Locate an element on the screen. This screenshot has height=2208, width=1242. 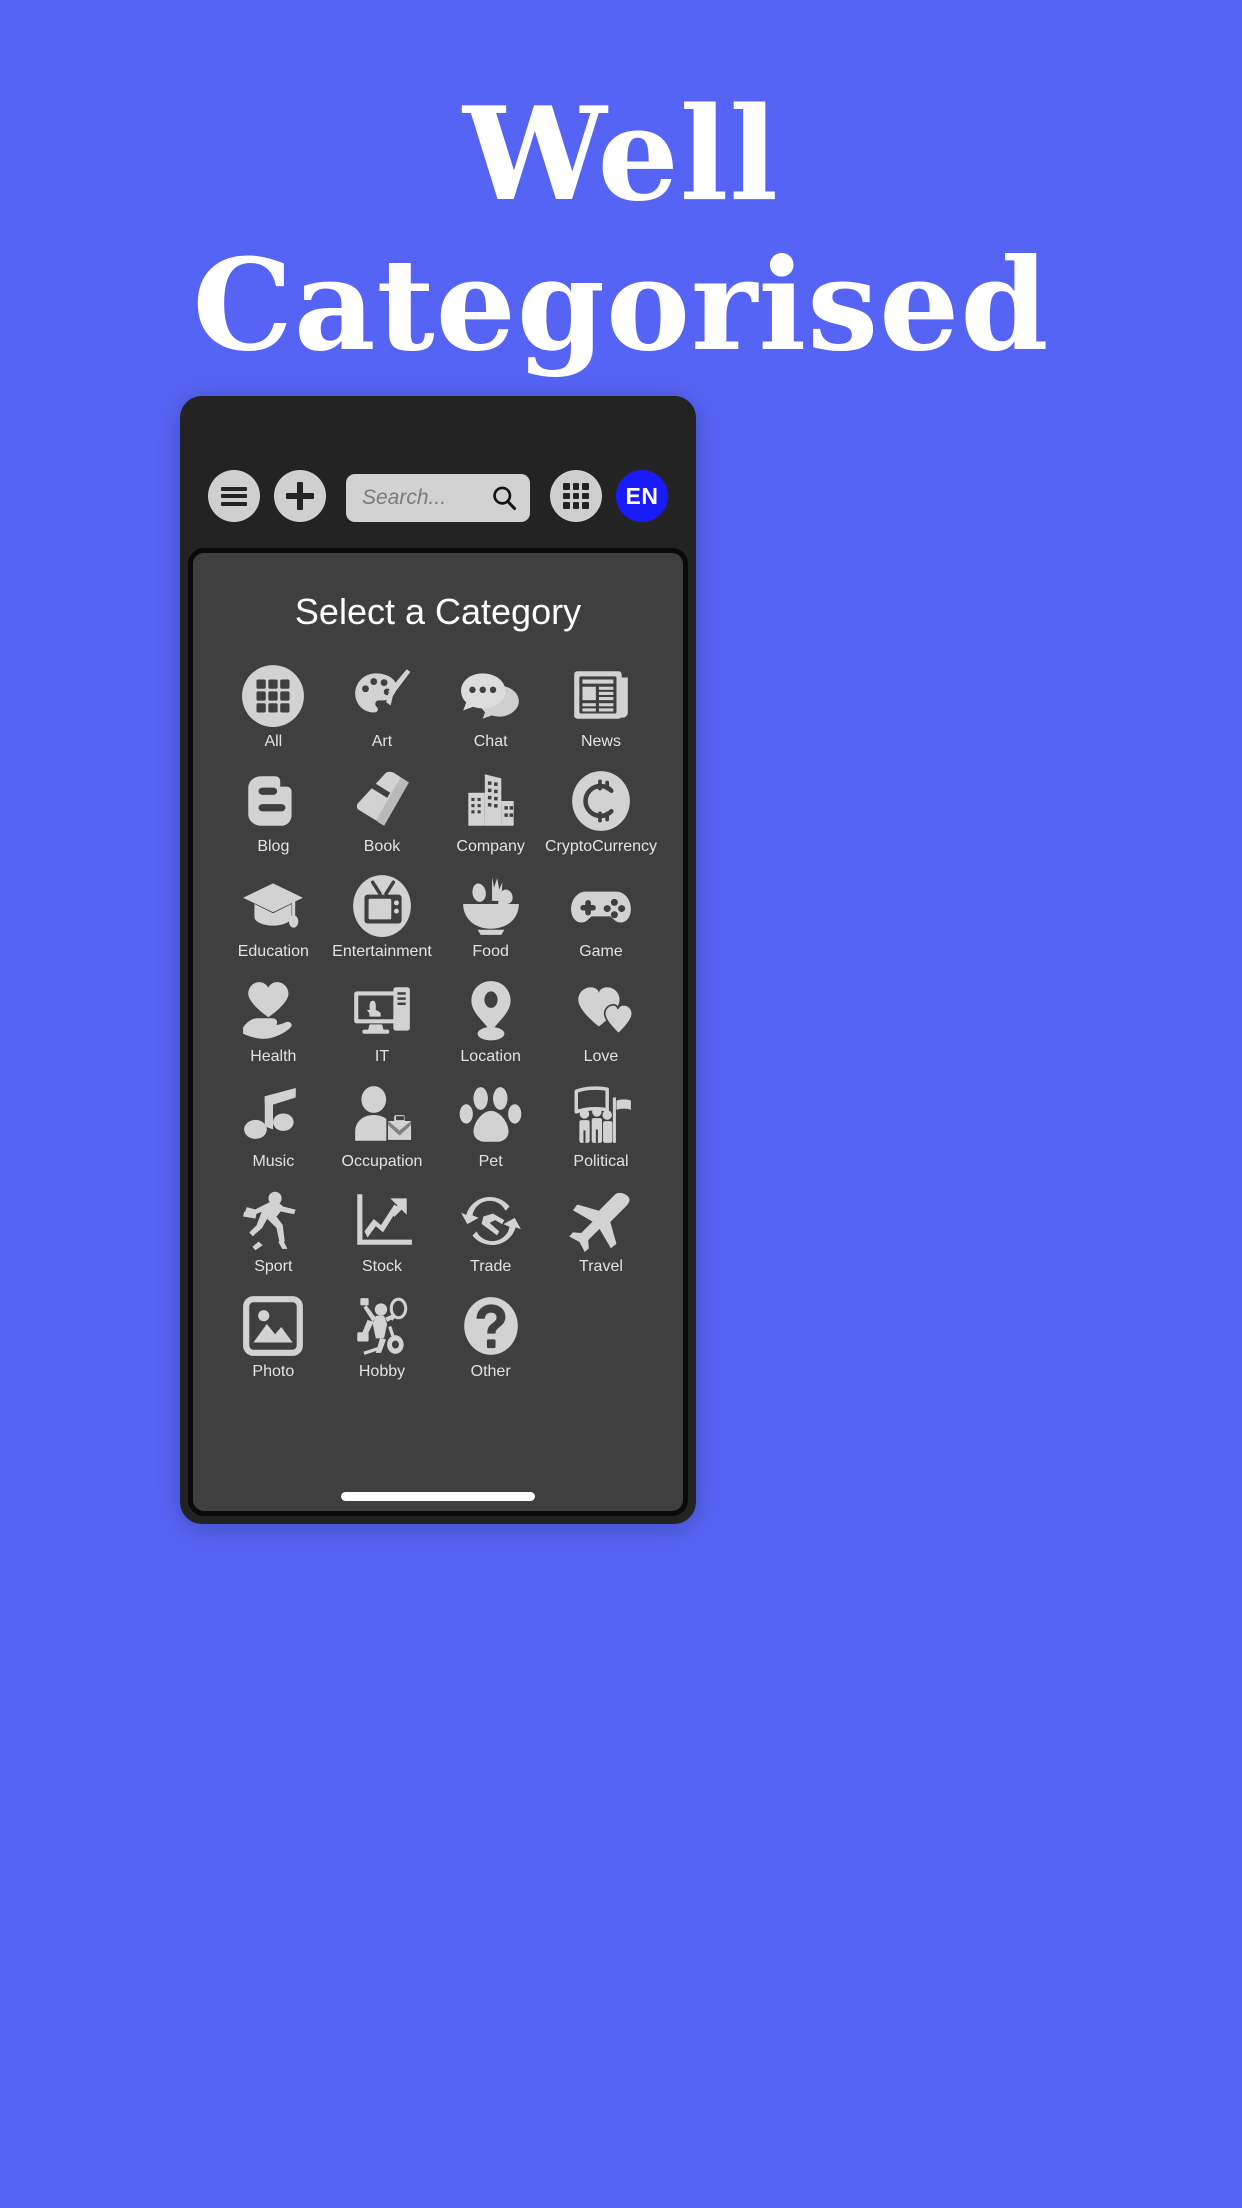
hamburger-menu-icon is located at coordinates (234, 496).